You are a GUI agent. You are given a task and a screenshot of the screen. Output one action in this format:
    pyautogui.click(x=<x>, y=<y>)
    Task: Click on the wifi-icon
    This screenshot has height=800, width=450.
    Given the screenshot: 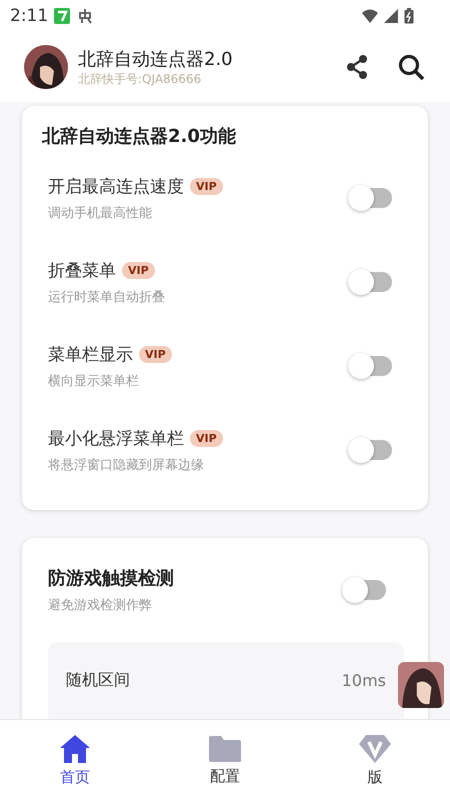 What is the action you would take?
    pyautogui.click(x=370, y=16)
    